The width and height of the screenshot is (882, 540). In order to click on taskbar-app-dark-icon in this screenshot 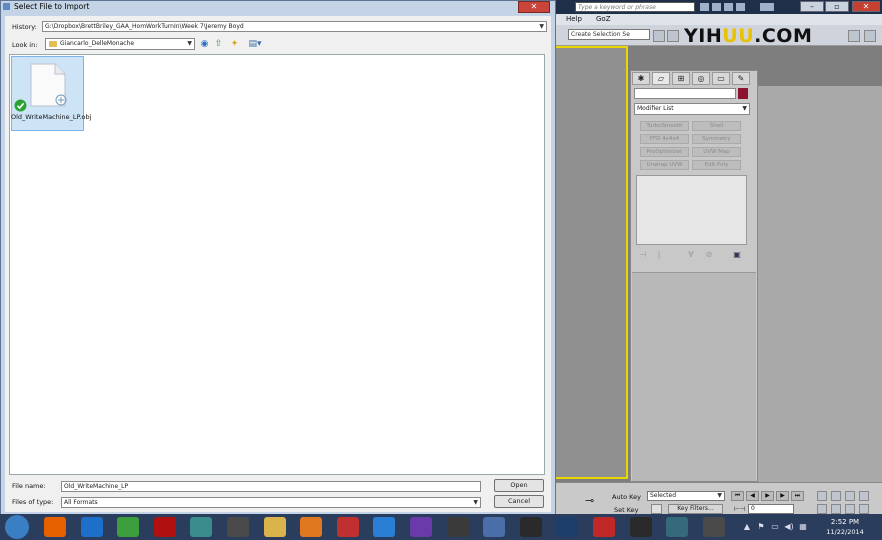, I will do `click(458, 527)`.